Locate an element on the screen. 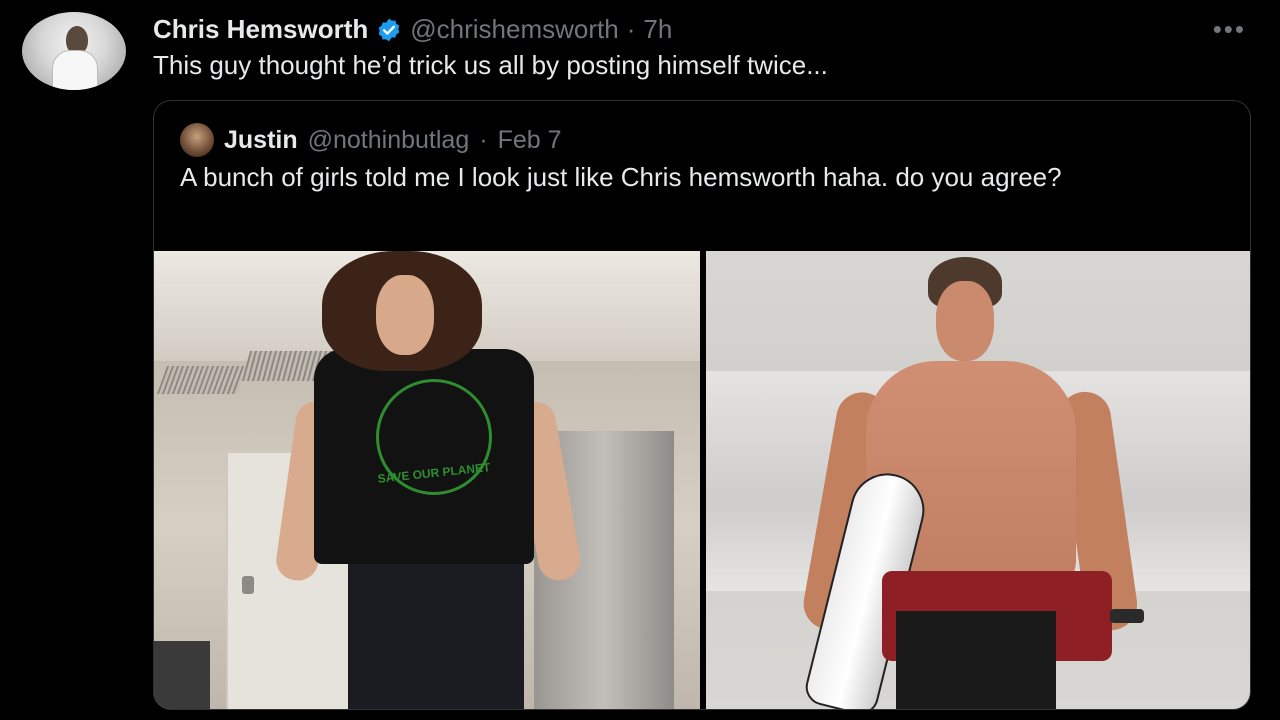 This screenshot has height=720, width=1280. tweet-time: 7h is located at coordinates (657, 29).